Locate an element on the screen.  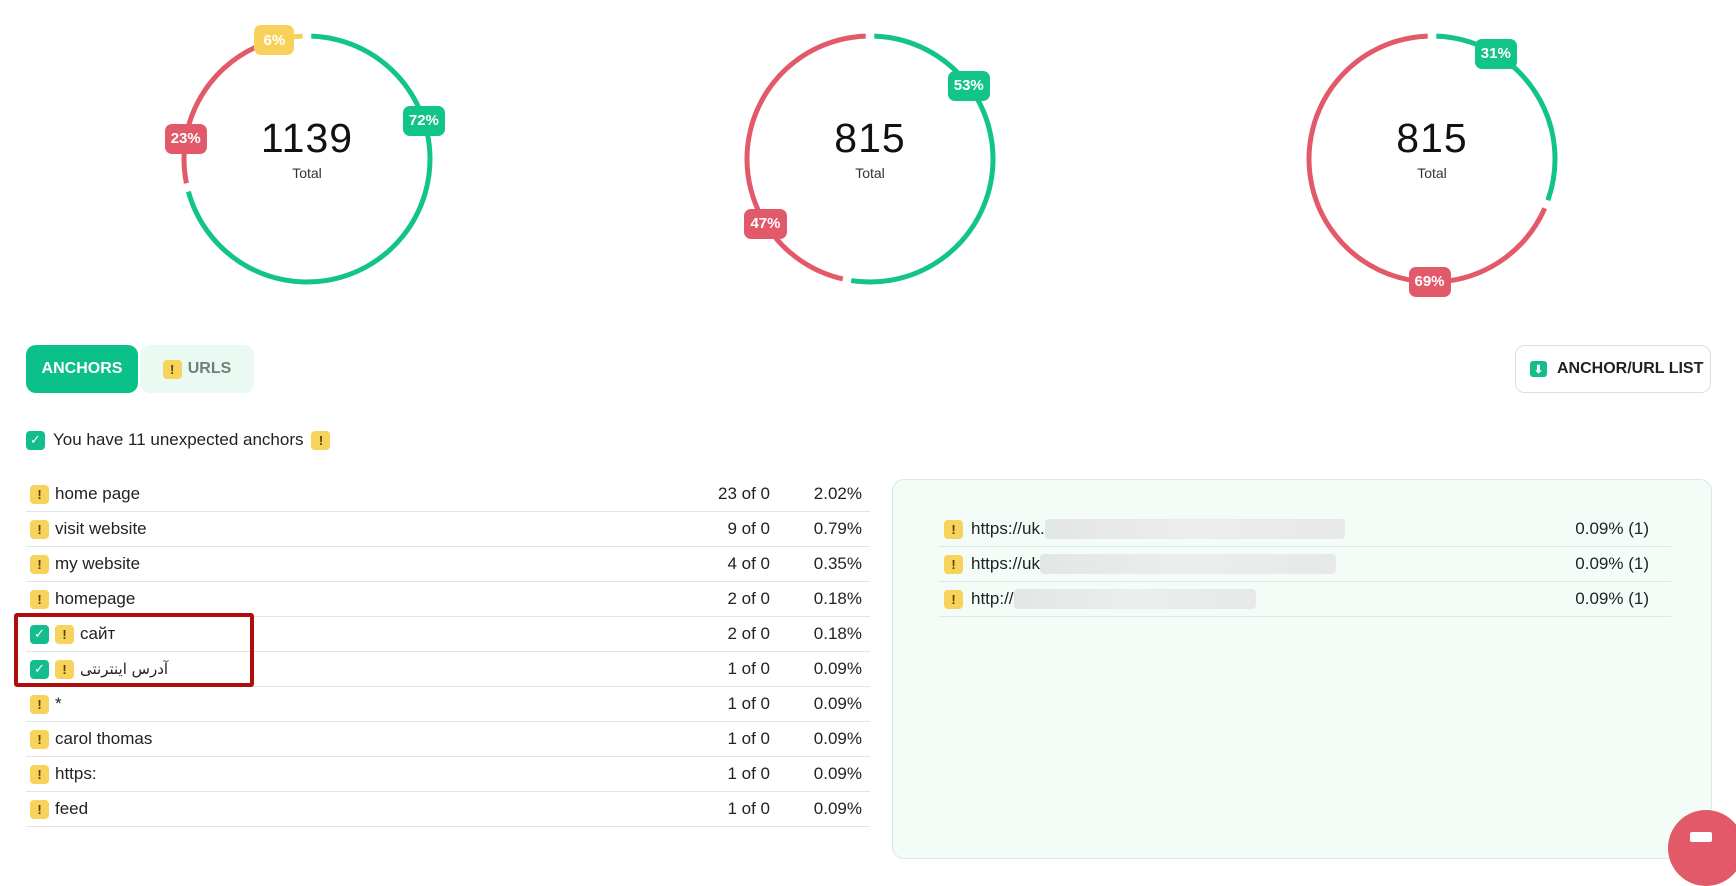
chat-icon is located at coordinates (1701, 837).